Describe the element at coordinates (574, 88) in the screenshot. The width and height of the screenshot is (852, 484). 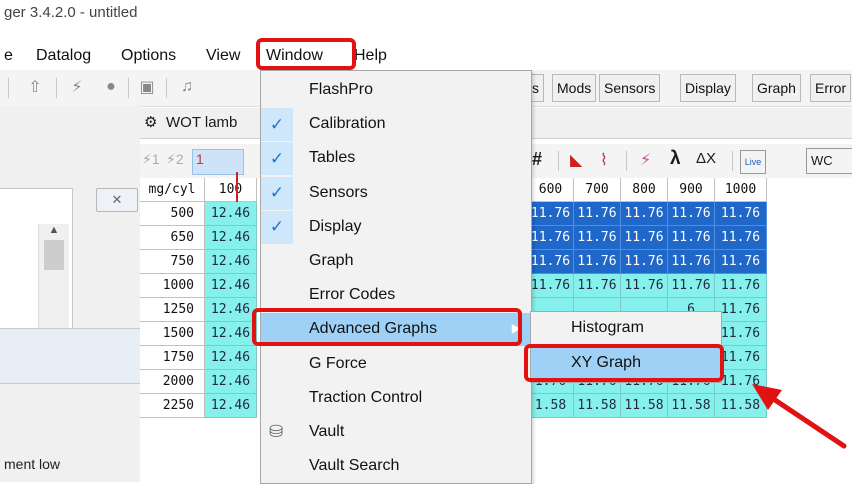
I see `tab-mods: Mods` at that location.